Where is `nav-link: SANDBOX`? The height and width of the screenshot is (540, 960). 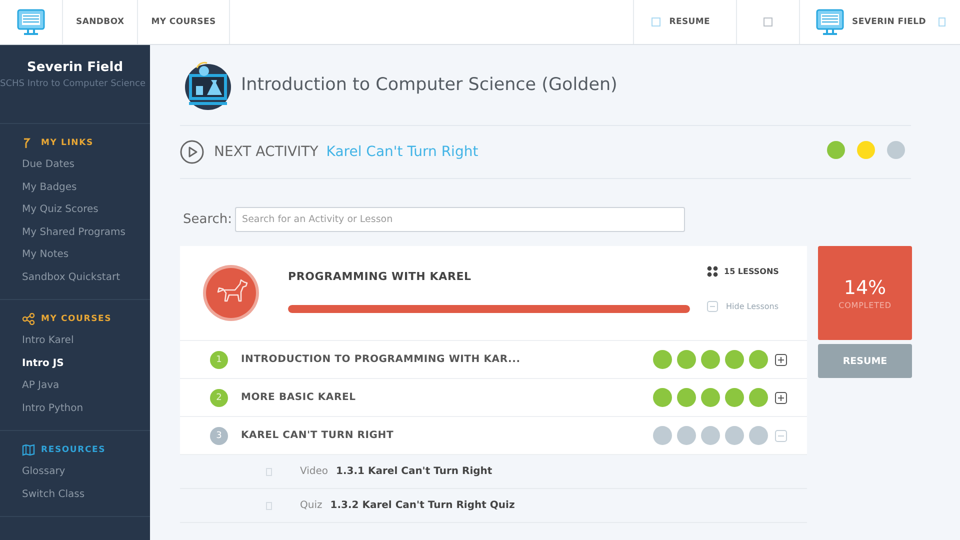
nav-link: SANDBOX is located at coordinates (100, 22).